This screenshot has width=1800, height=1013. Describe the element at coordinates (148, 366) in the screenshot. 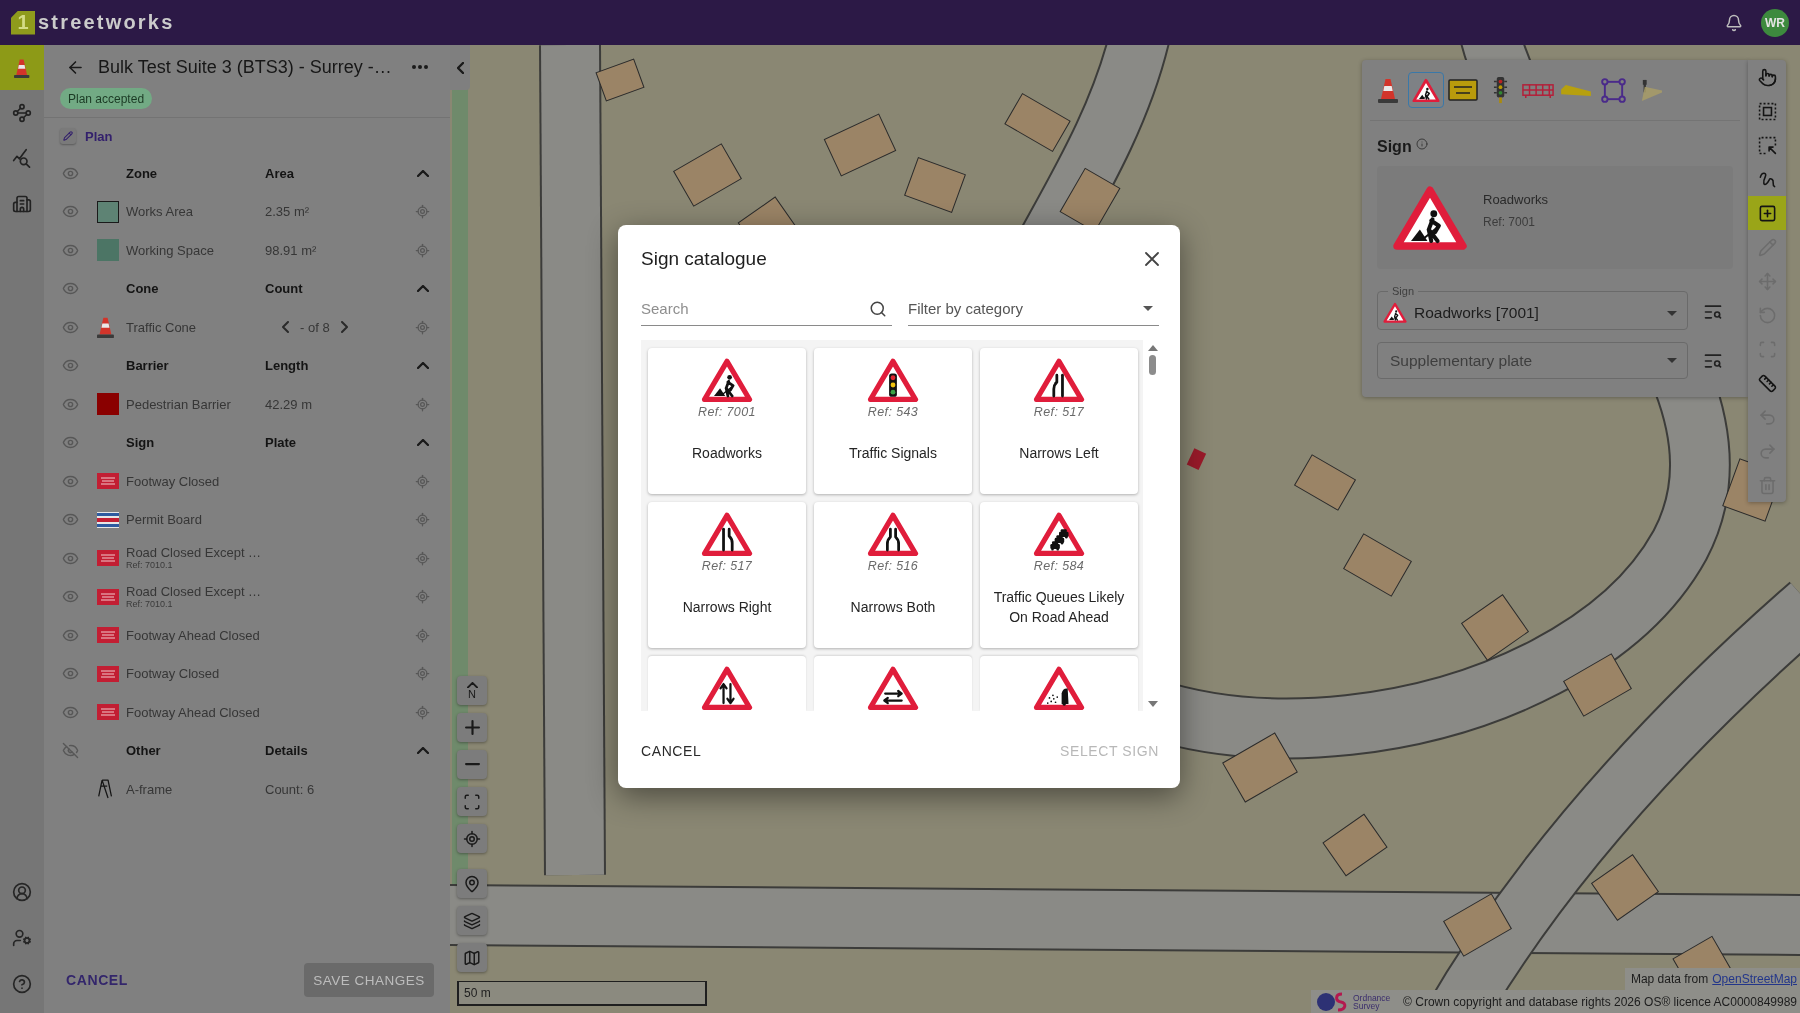

I see `group-label: Barrier` at that location.